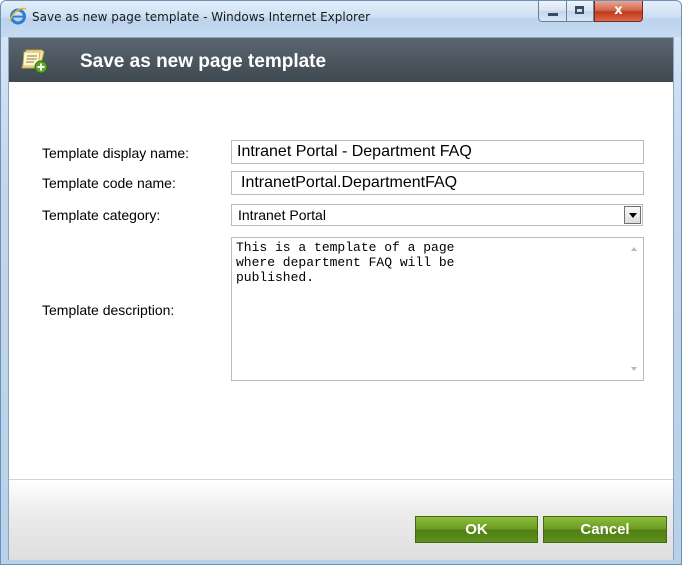 The width and height of the screenshot is (682, 565). What do you see at coordinates (605, 529) in the screenshot?
I see `cancel-button: Cancel` at bounding box center [605, 529].